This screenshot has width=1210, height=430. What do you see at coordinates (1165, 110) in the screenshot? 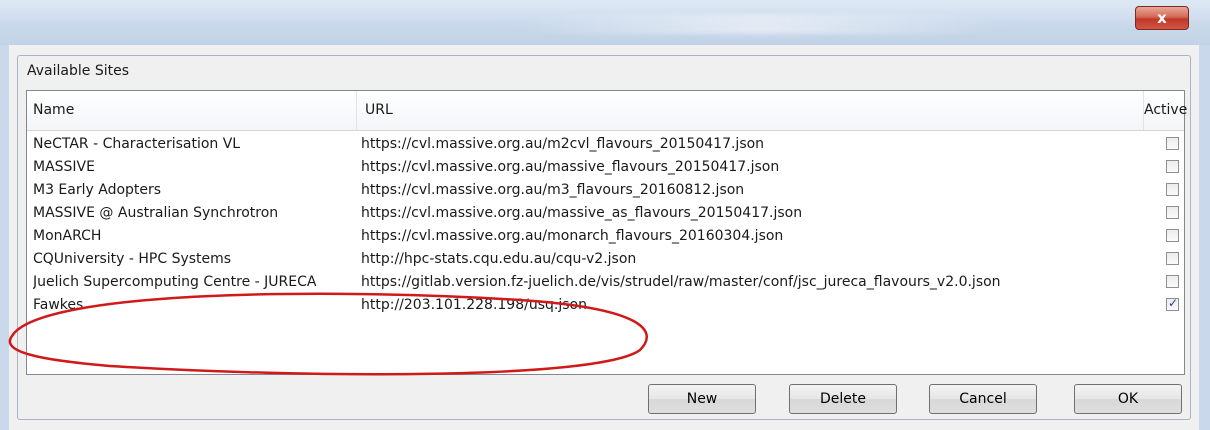
I see `column-header-active: Active` at bounding box center [1165, 110].